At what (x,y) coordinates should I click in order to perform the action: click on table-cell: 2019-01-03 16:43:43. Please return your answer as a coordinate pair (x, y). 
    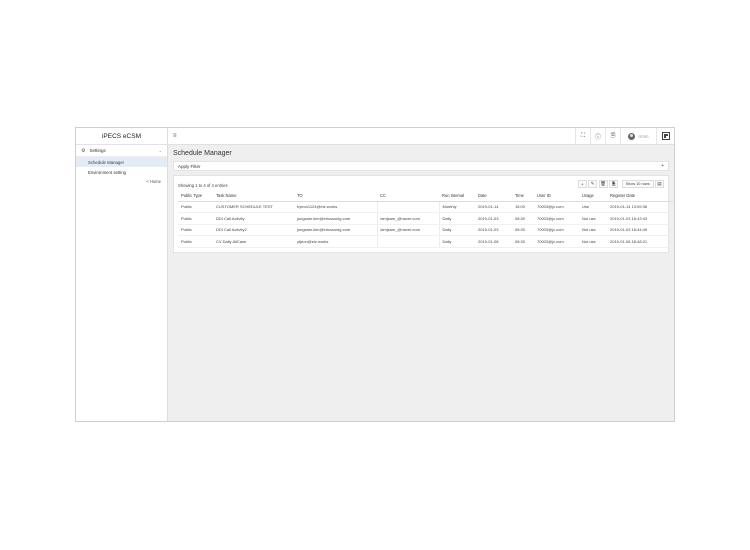
    Looking at the image, I should click on (640, 218).